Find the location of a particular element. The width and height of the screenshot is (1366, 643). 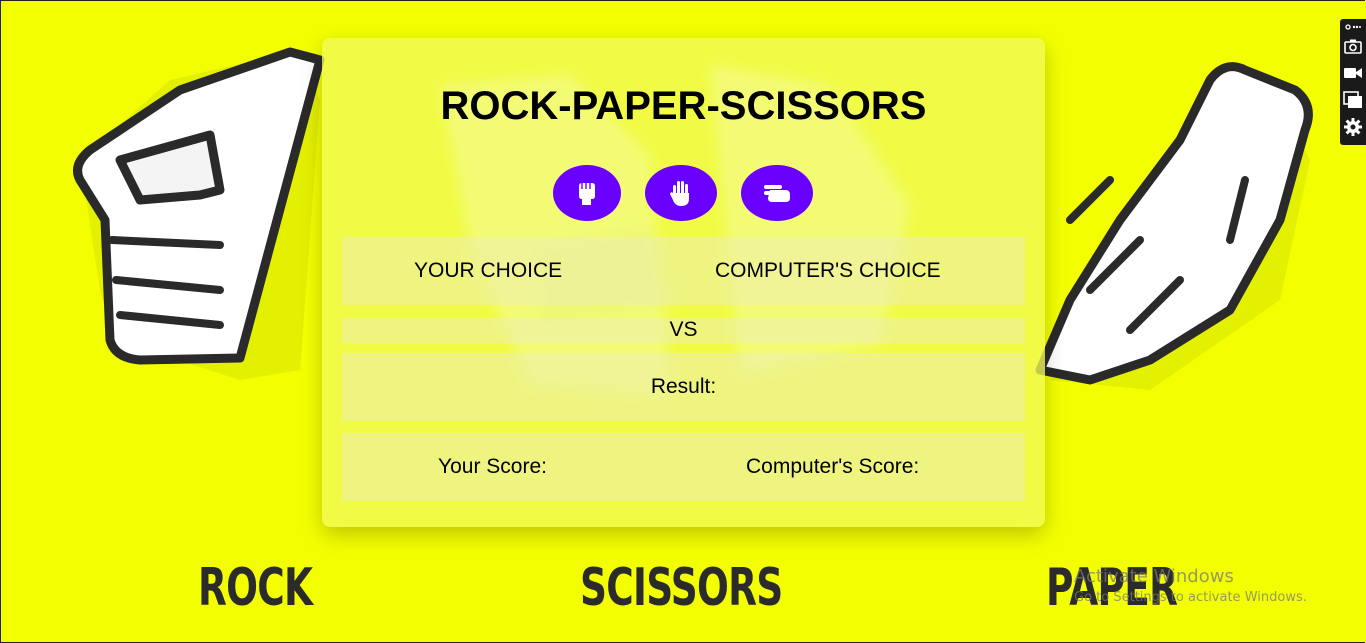

background-word-rock: ROCK is located at coordinates (255, 588).